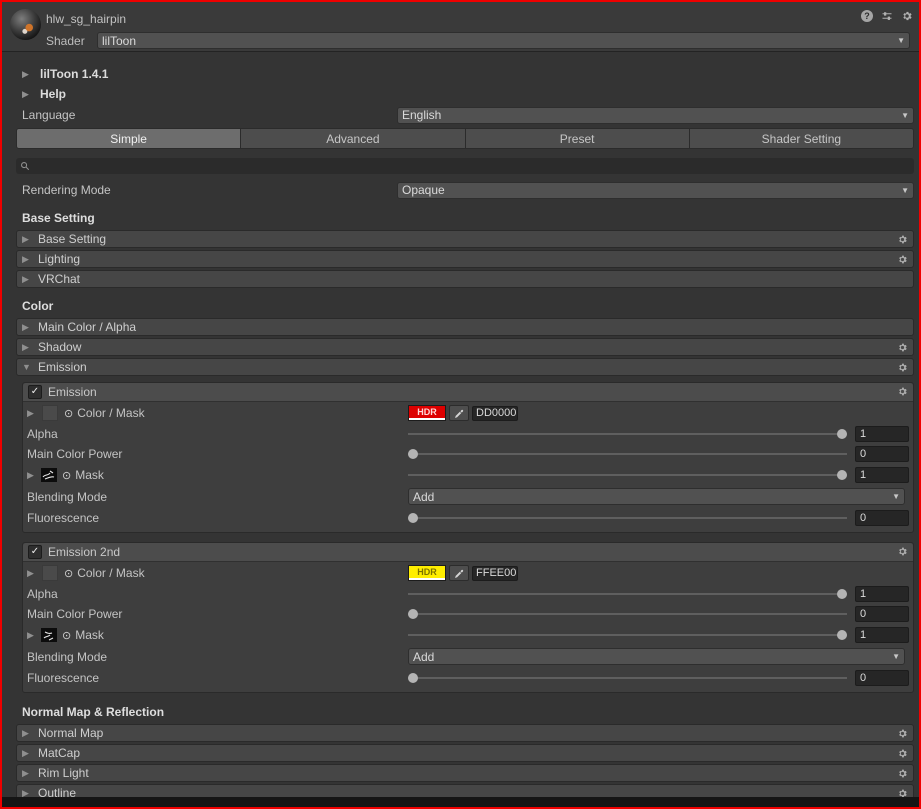 This screenshot has width=921, height=809. What do you see at coordinates (59, 279) in the screenshot?
I see `bar-label: VRChat` at bounding box center [59, 279].